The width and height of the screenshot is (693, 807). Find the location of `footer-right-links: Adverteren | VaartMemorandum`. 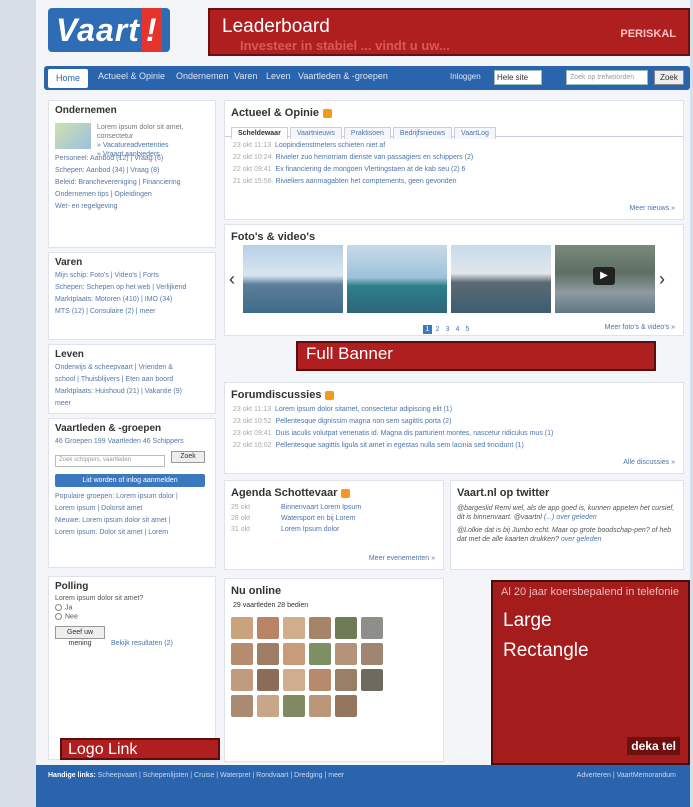

footer-right-links: Adverteren | VaartMemorandum is located at coordinates (626, 775).